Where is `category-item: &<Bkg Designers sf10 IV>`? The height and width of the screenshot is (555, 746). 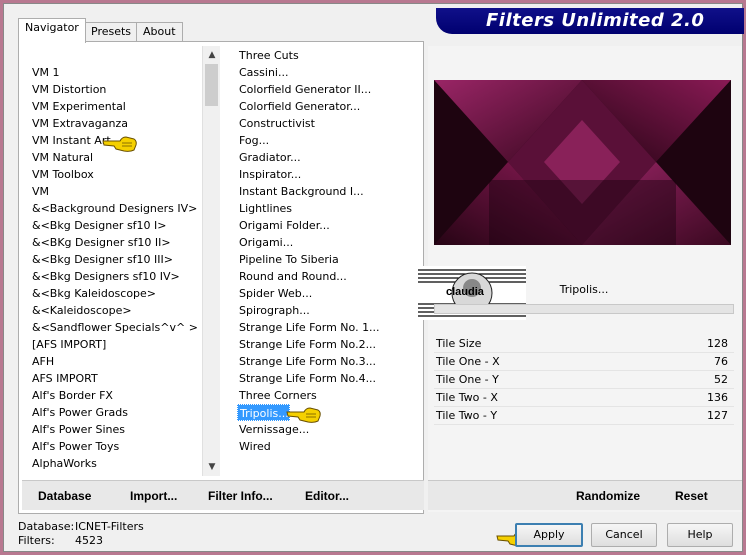 category-item: &<Bkg Designers sf10 IV> is located at coordinates (105, 276).